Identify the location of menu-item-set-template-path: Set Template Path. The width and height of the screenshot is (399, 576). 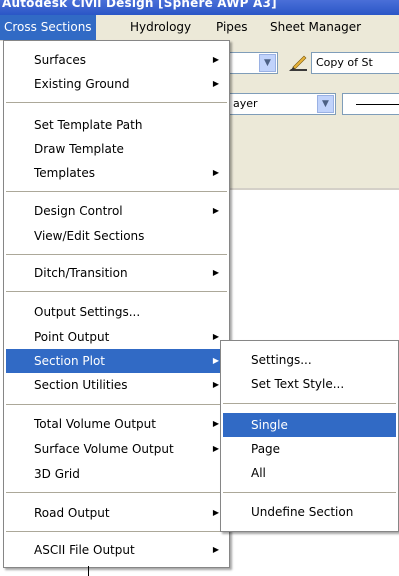
(116, 125).